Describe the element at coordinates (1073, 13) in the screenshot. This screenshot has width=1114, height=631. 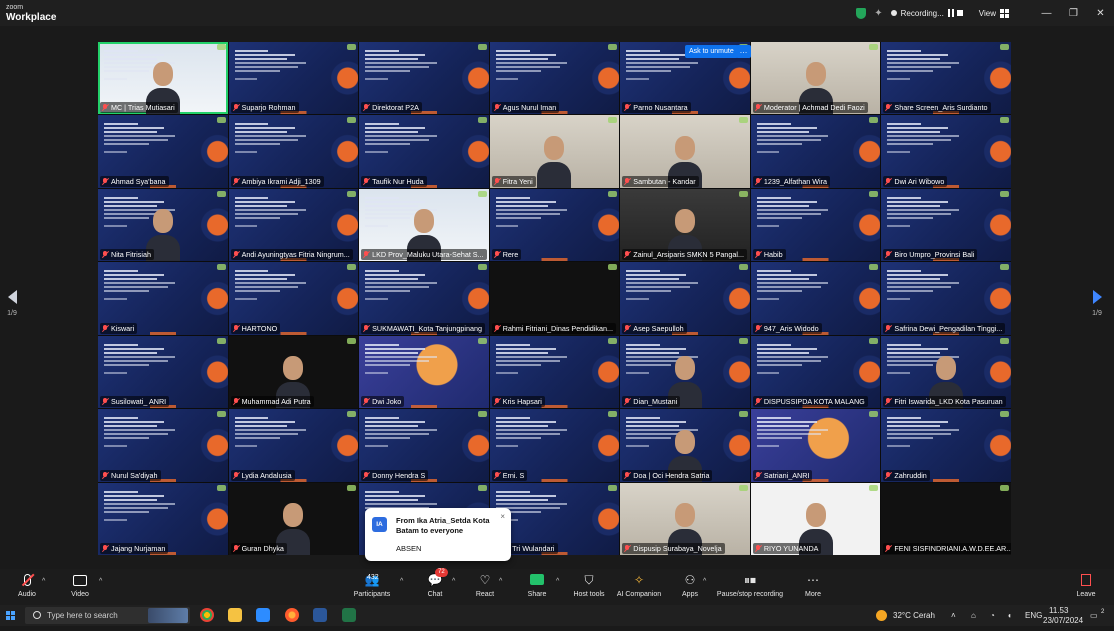
I see `restore-icon: ❐` at that location.